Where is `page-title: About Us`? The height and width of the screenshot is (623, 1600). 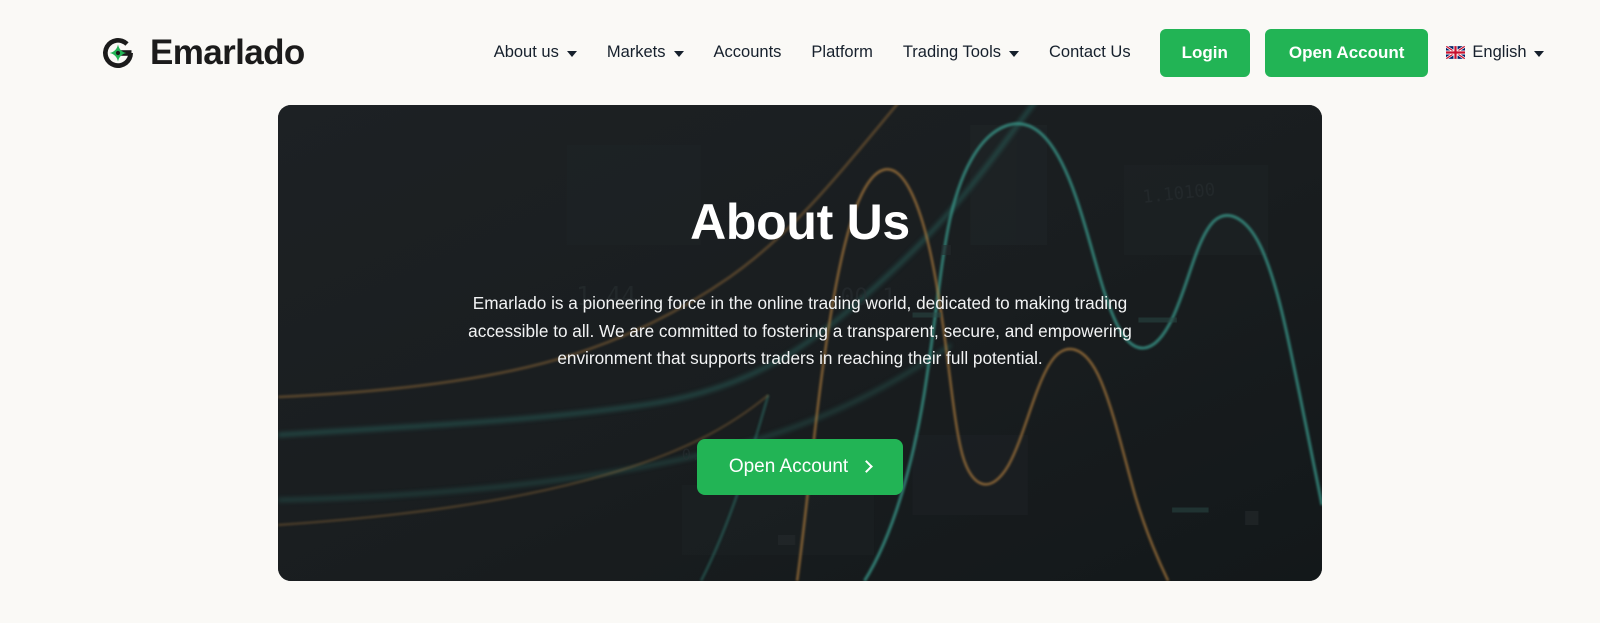 page-title: About Us is located at coordinates (800, 222).